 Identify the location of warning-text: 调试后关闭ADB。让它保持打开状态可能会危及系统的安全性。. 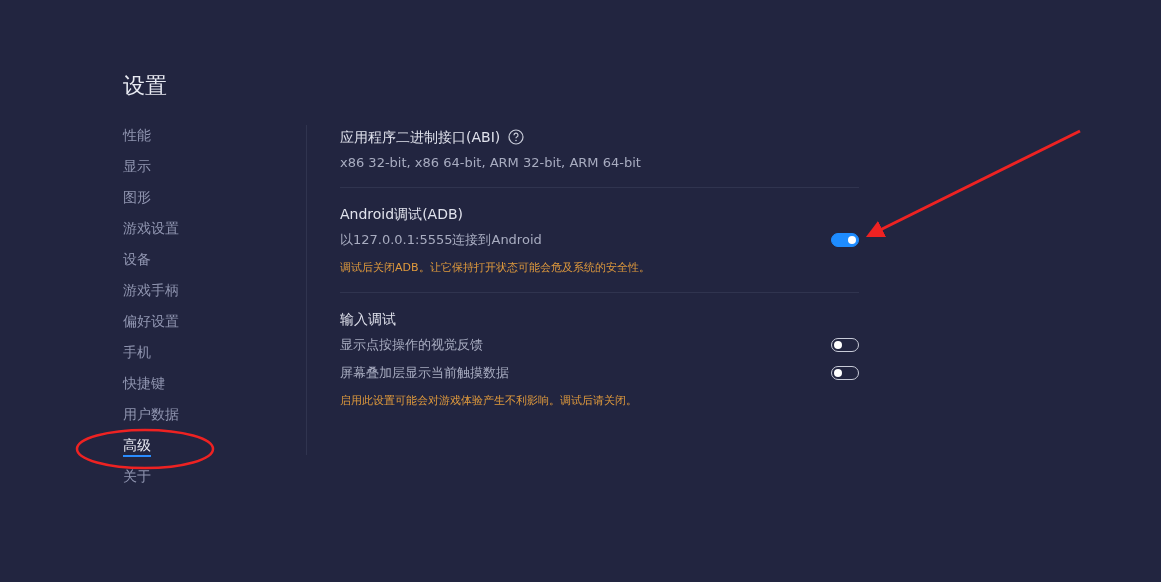
(495, 267).